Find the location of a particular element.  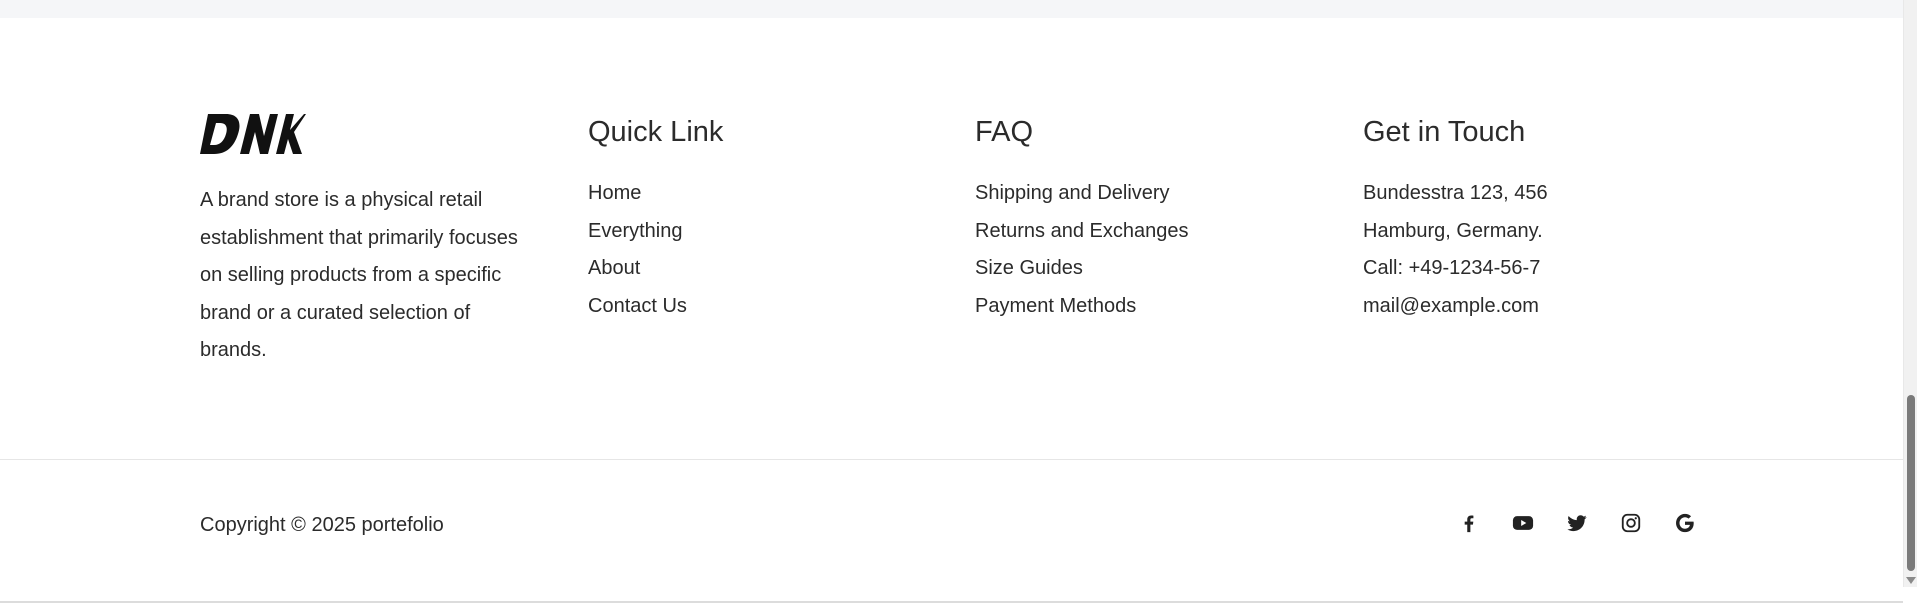

faq-link-returns-exchanges: Returns and Exchanges is located at coordinates (1081, 231).